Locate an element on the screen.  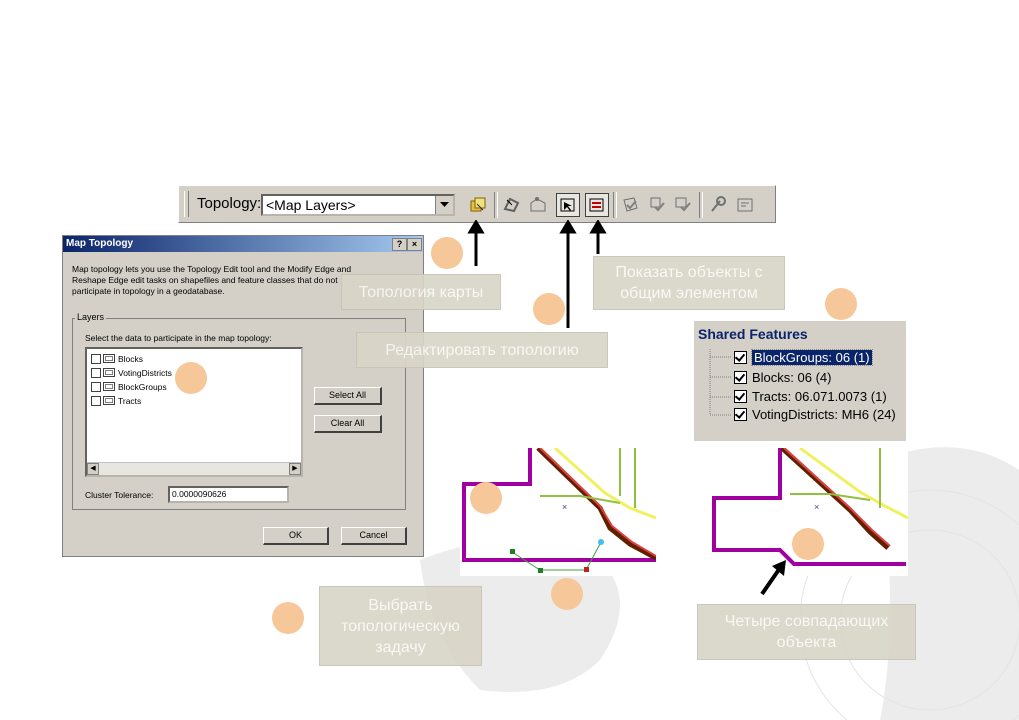
map-topology-button is located at coordinates (478, 205).